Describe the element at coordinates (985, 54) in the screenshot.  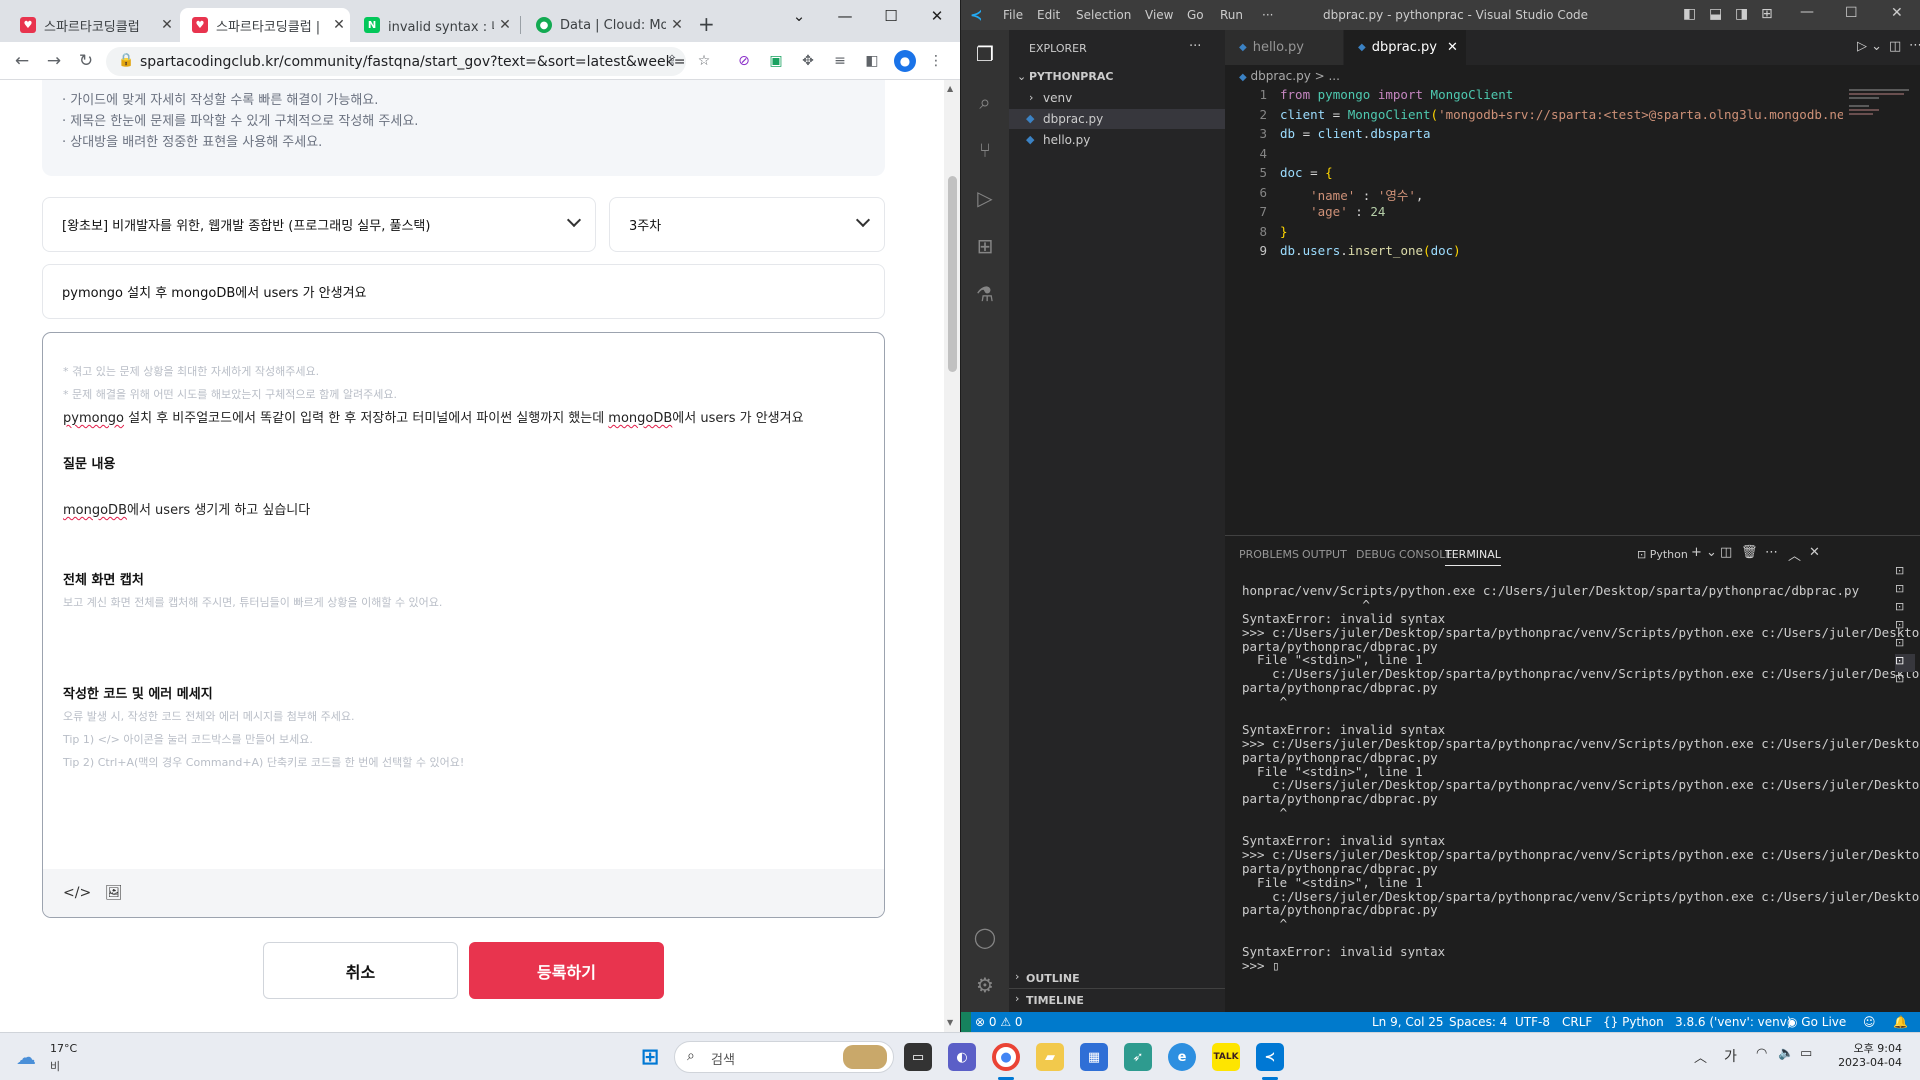
I see `explorer-files-icon: ❐` at that location.